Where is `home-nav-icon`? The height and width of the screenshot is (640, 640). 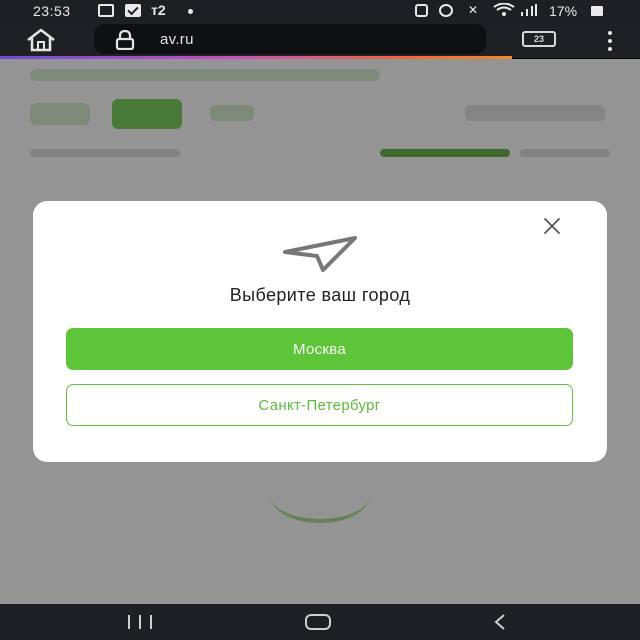
home-nav-icon is located at coordinates (318, 622).